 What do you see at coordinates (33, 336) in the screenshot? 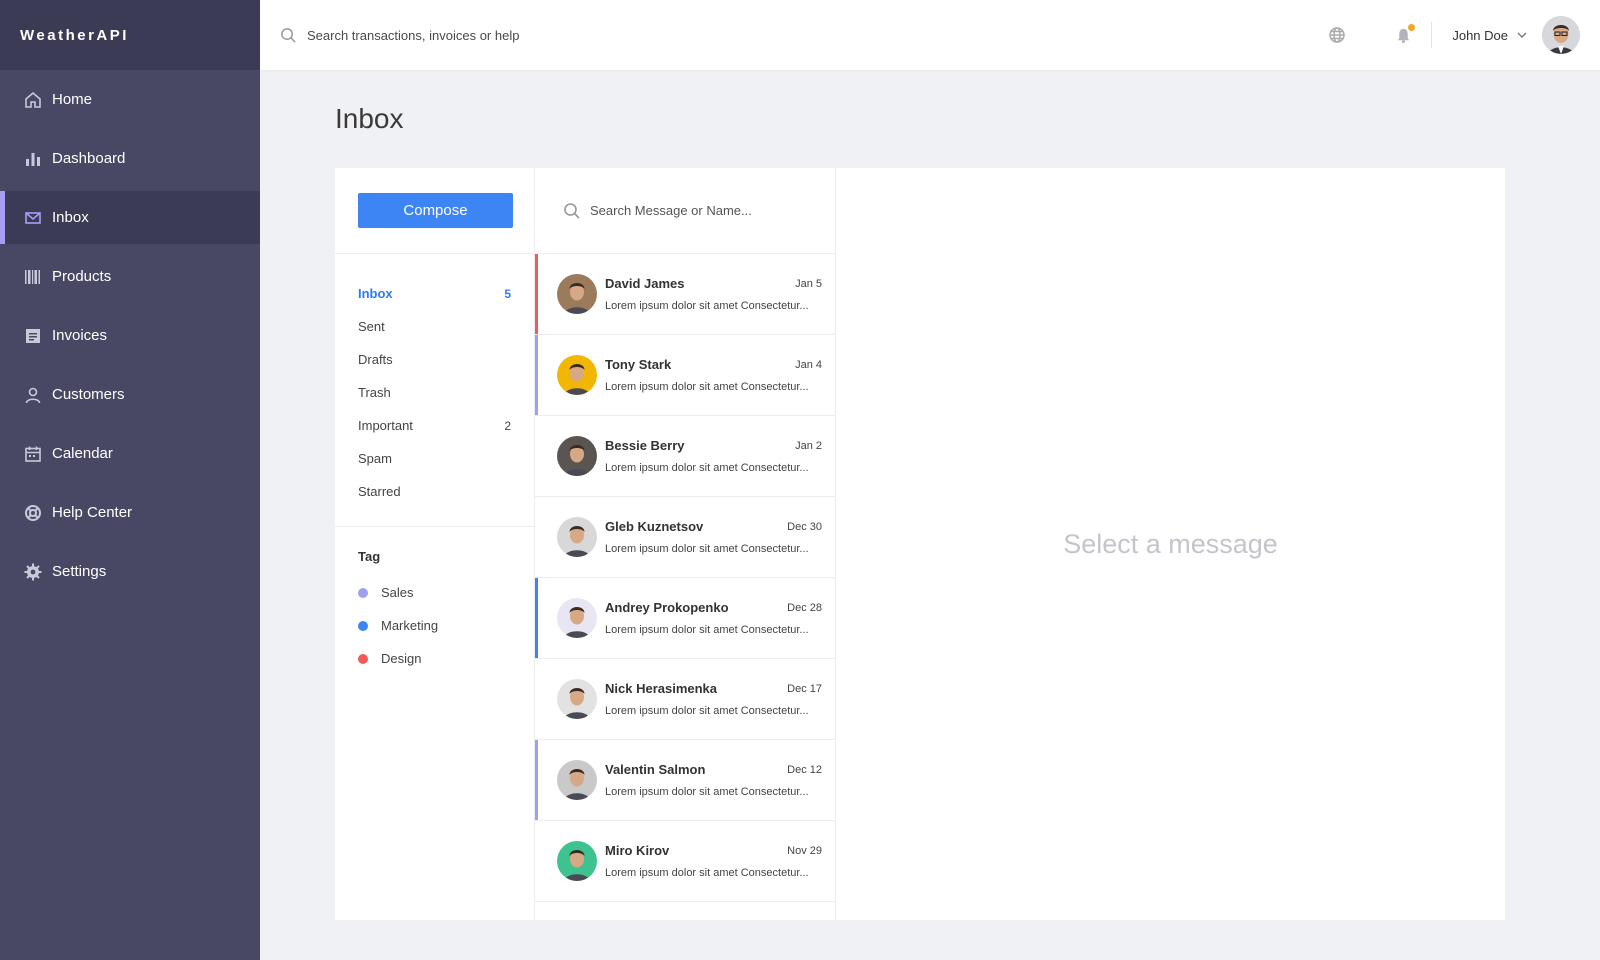
I see `receipt-icon` at bounding box center [33, 336].